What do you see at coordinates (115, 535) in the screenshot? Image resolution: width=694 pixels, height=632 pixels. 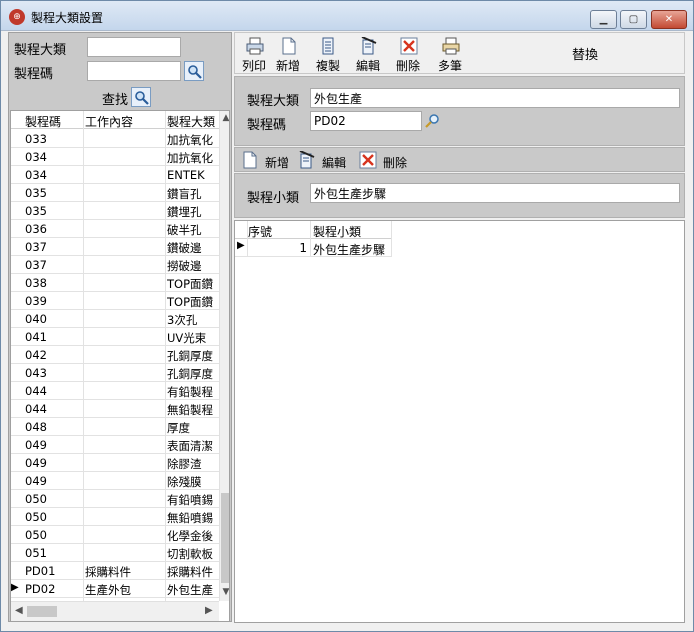 I see `table-row: 050 化學金後` at bounding box center [115, 535].